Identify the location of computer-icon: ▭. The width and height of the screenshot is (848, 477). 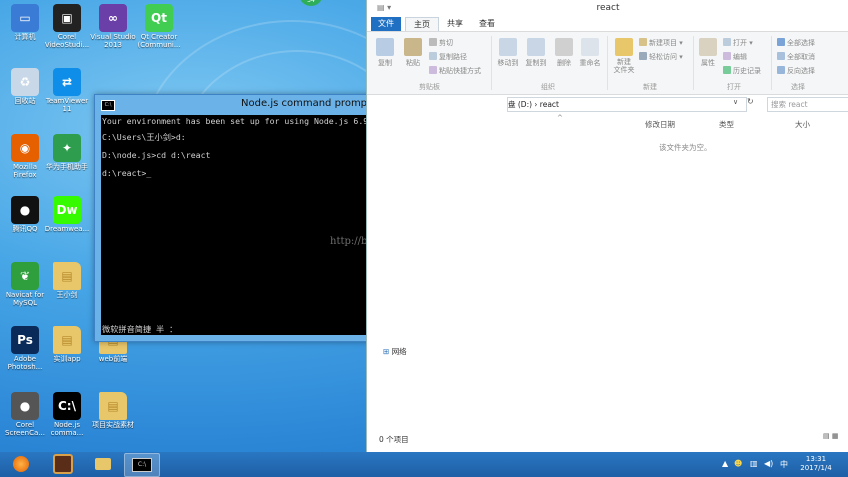
(25, 18).